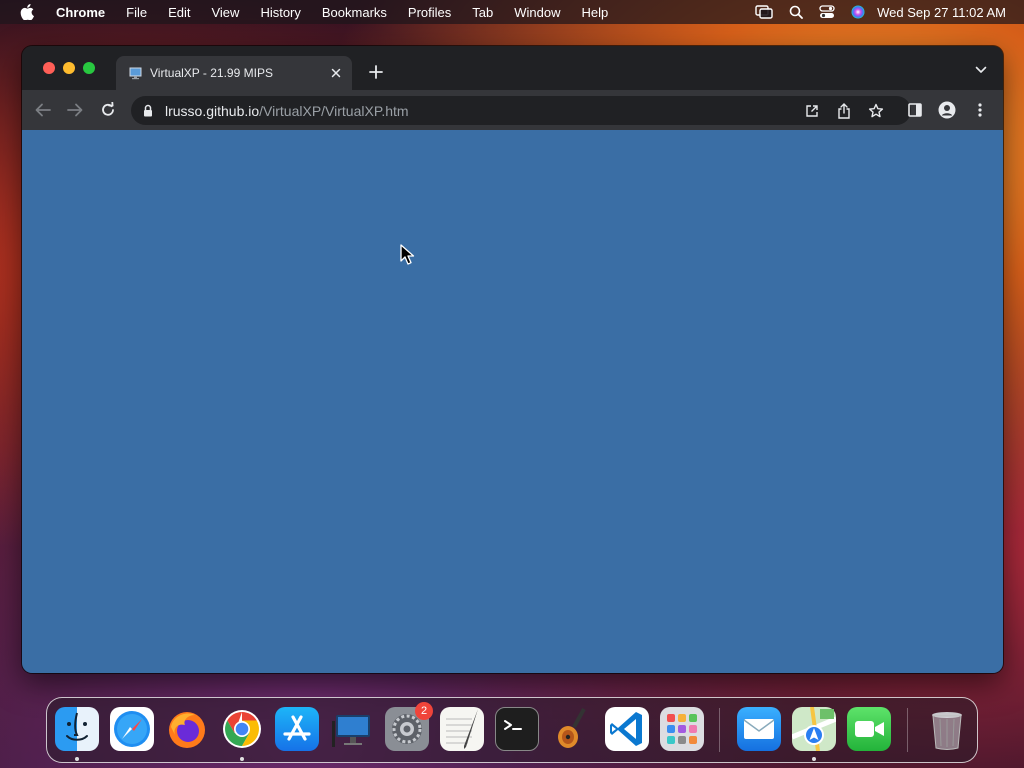  What do you see at coordinates (947, 110) in the screenshot?
I see `profile-avatar-icon` at bounding box center [947, 110].